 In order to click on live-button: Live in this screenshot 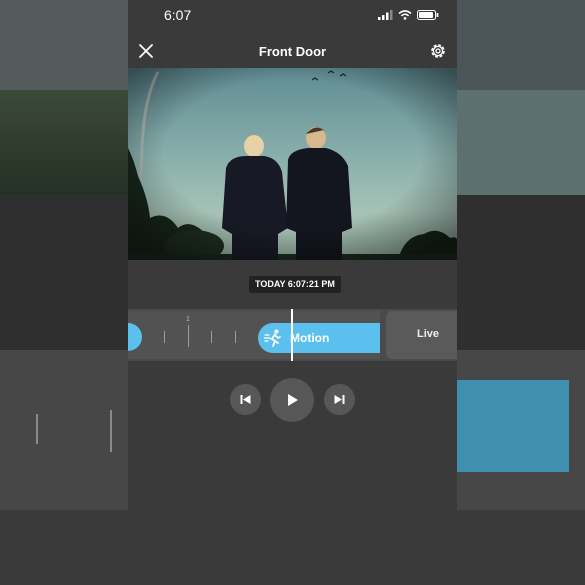, I will do `click(421, 335)`.